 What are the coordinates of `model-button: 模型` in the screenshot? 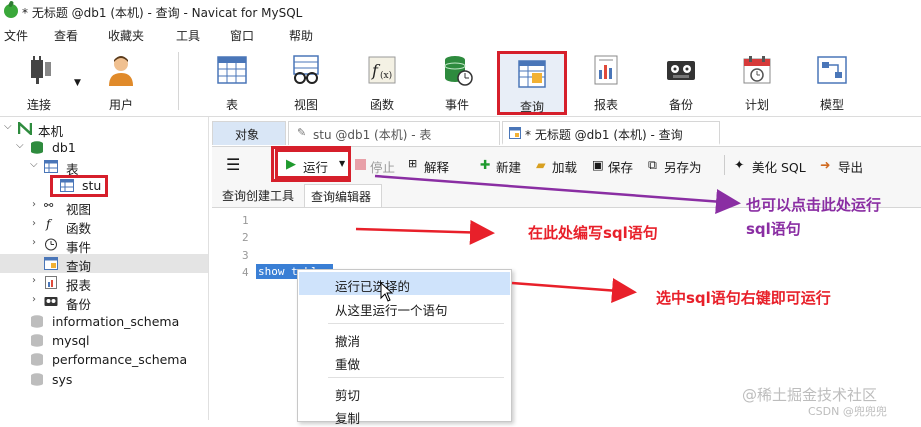 It's located at (832, 81).